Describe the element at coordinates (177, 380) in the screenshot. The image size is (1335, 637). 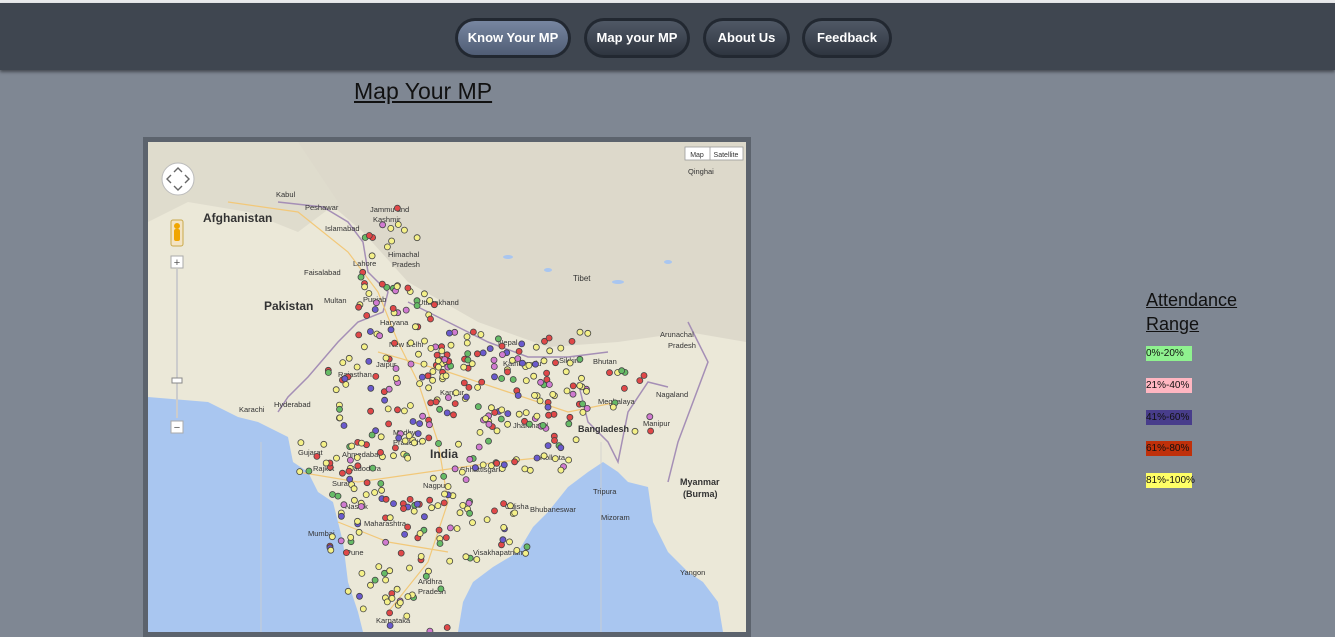
I see `zoom-slider-handle` at that location.